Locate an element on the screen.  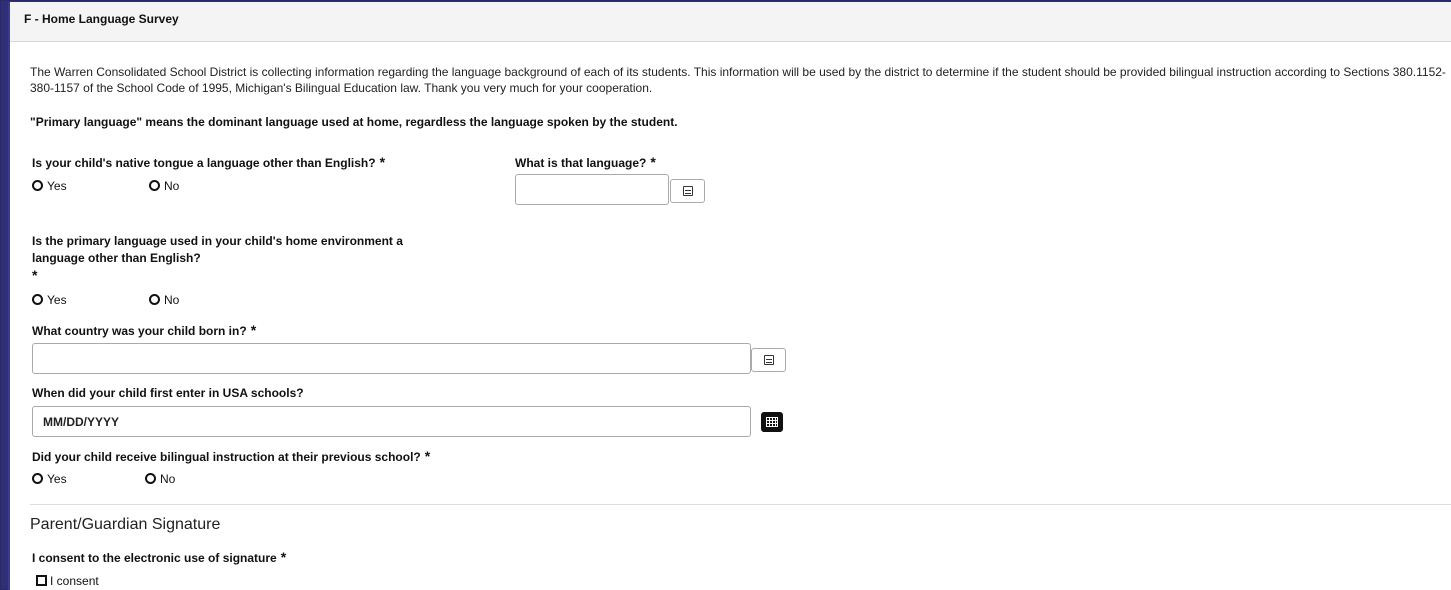
bilingual-instruction-yes-label: Yes is located at coordinates (57, 479).